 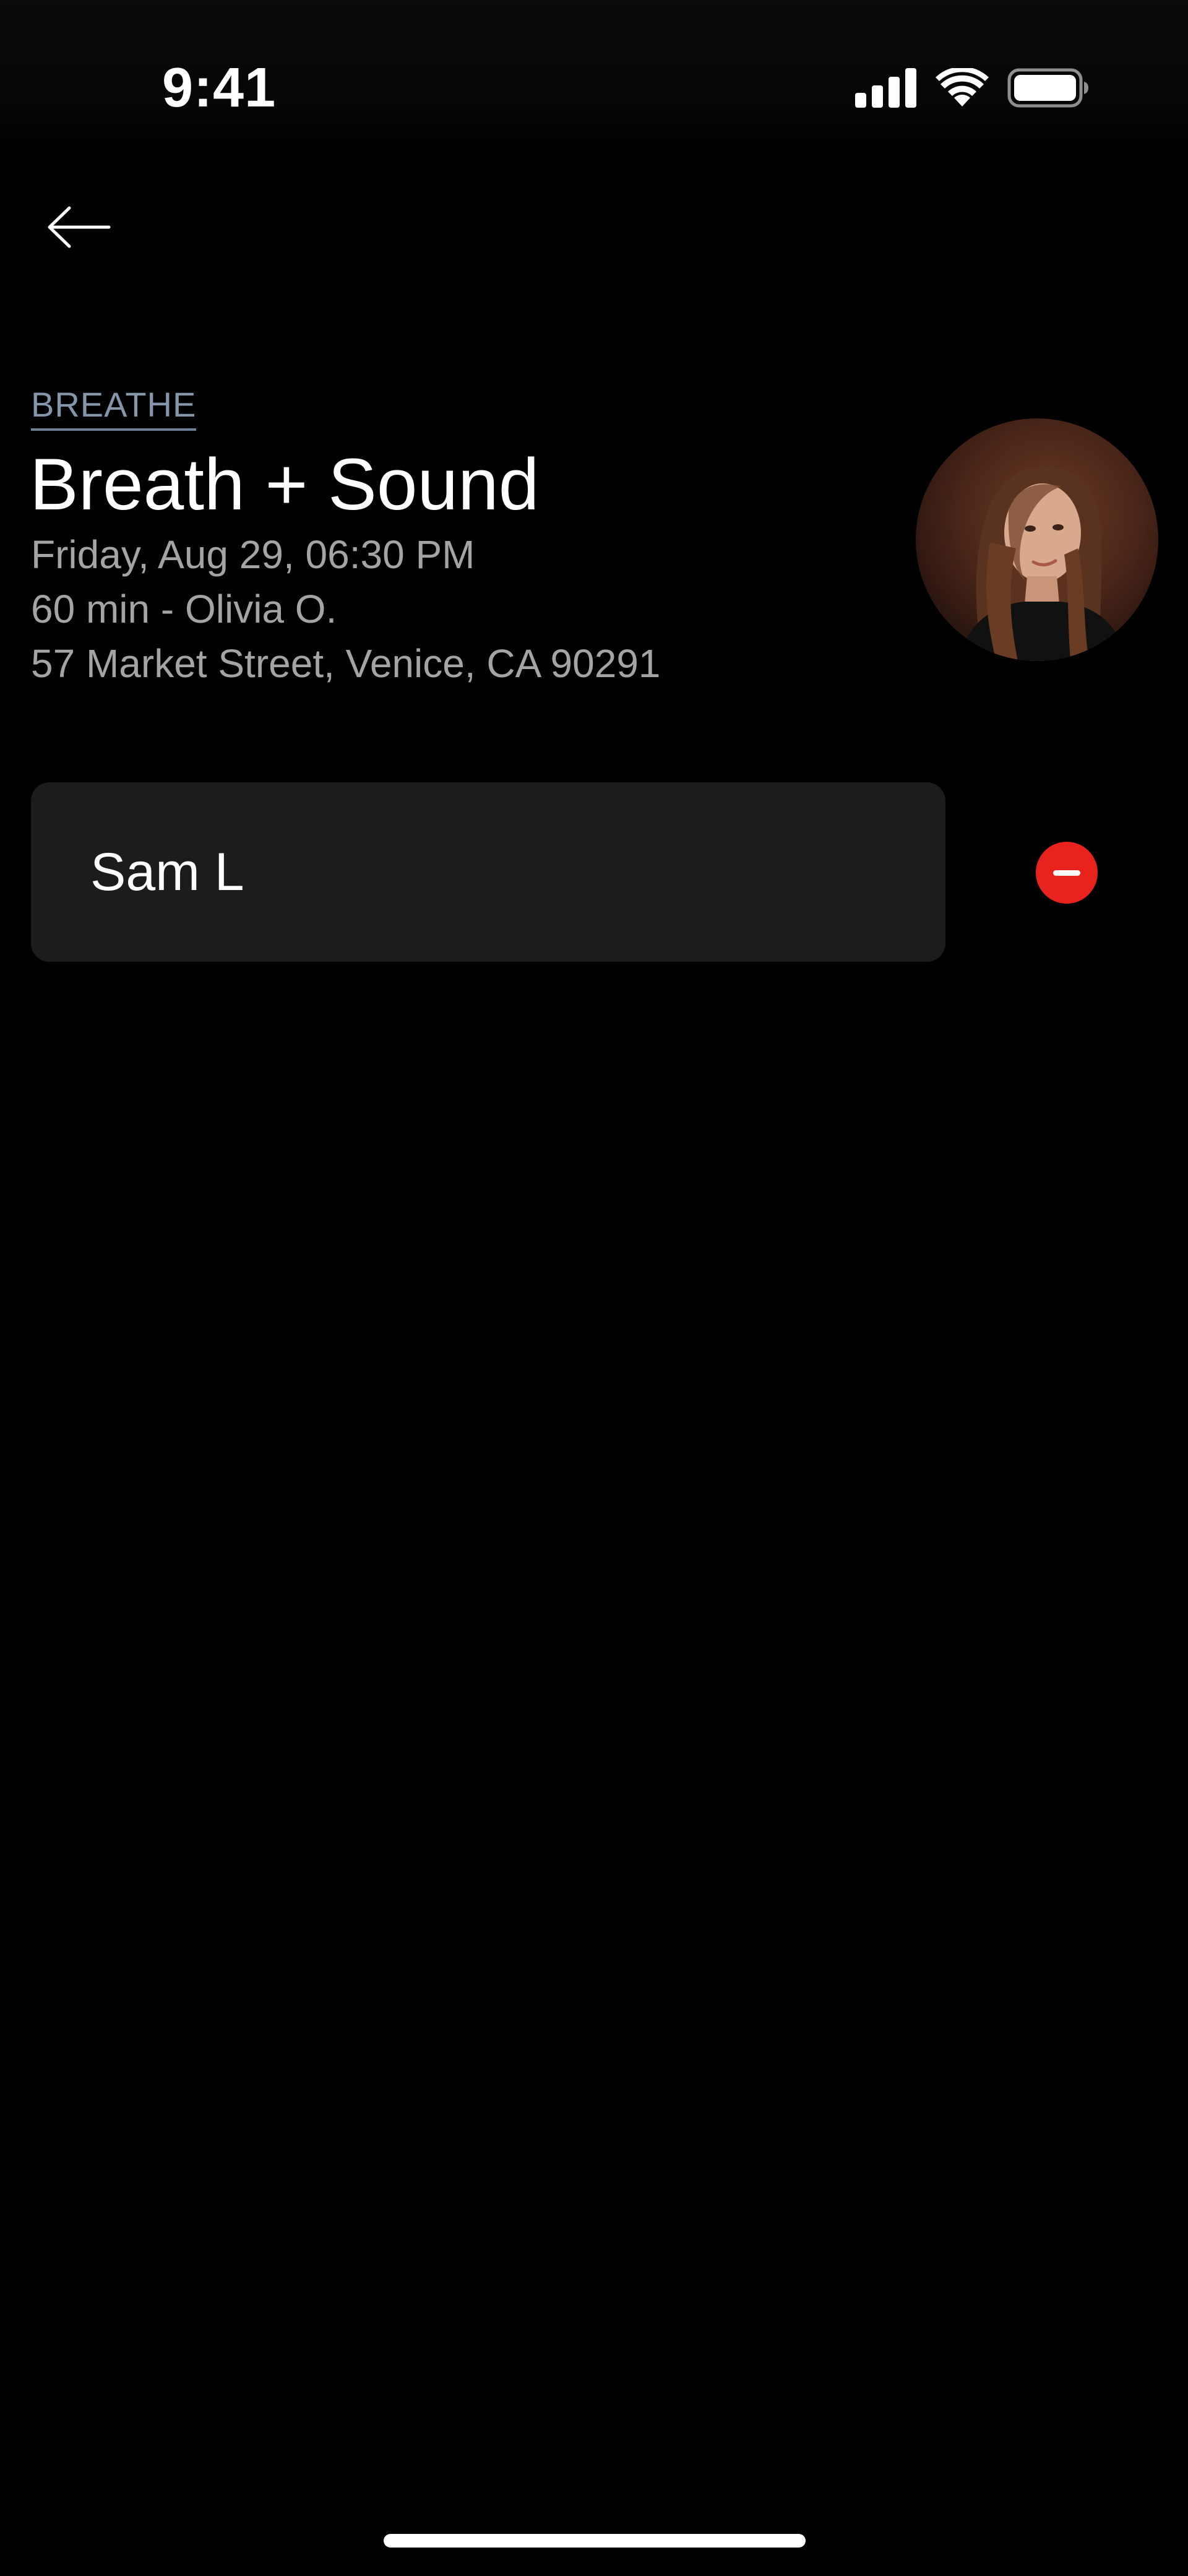 I want to click on status-bar: 9:41, so click(x=594, y=77).